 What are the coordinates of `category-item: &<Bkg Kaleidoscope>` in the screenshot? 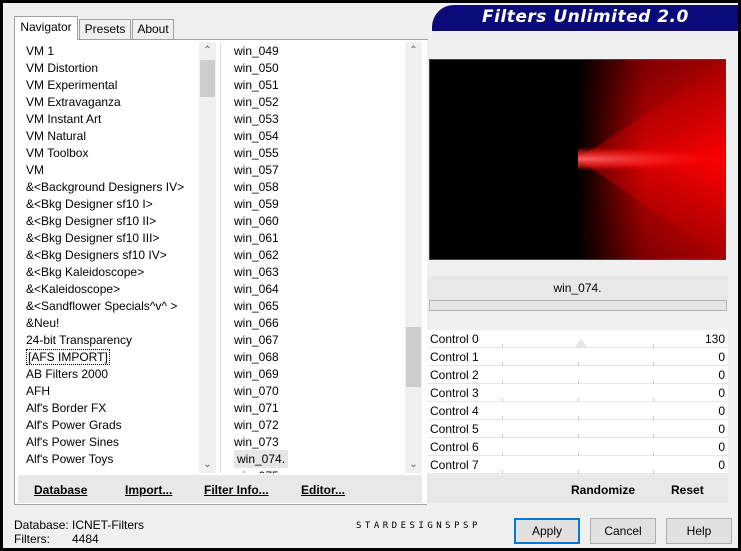 It's located at (110, 272).